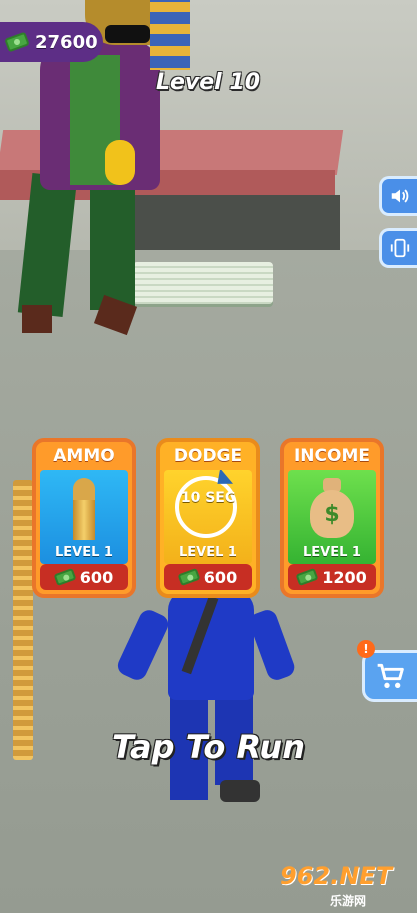 The width and height of the screenshot is (417, 913). What do you see at coordinates (84, 509) in the screenshot?
I see `bullet-icon` at bounding box center [84, 509].